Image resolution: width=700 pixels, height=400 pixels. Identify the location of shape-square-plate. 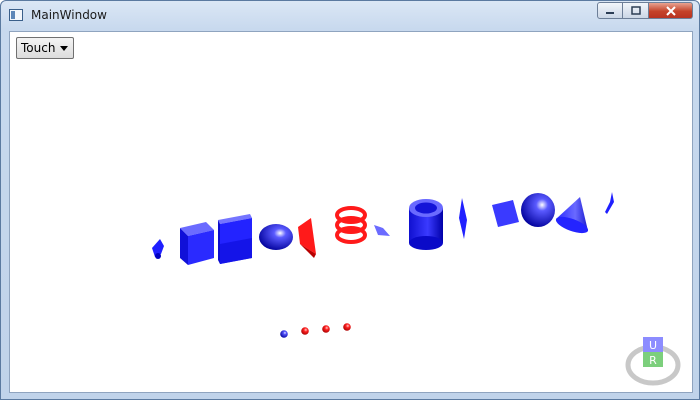
(505, 213).